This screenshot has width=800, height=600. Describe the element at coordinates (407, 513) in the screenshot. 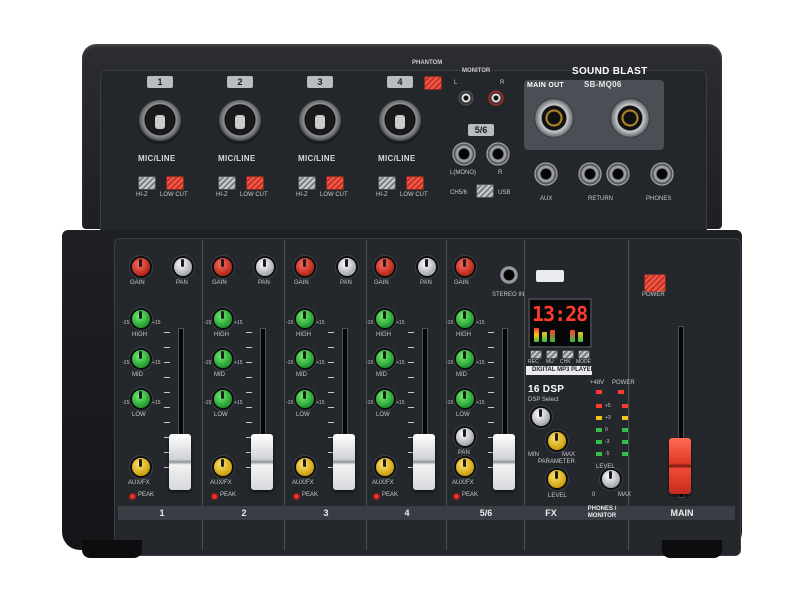

I see `strip-label-4: 4` at that location.